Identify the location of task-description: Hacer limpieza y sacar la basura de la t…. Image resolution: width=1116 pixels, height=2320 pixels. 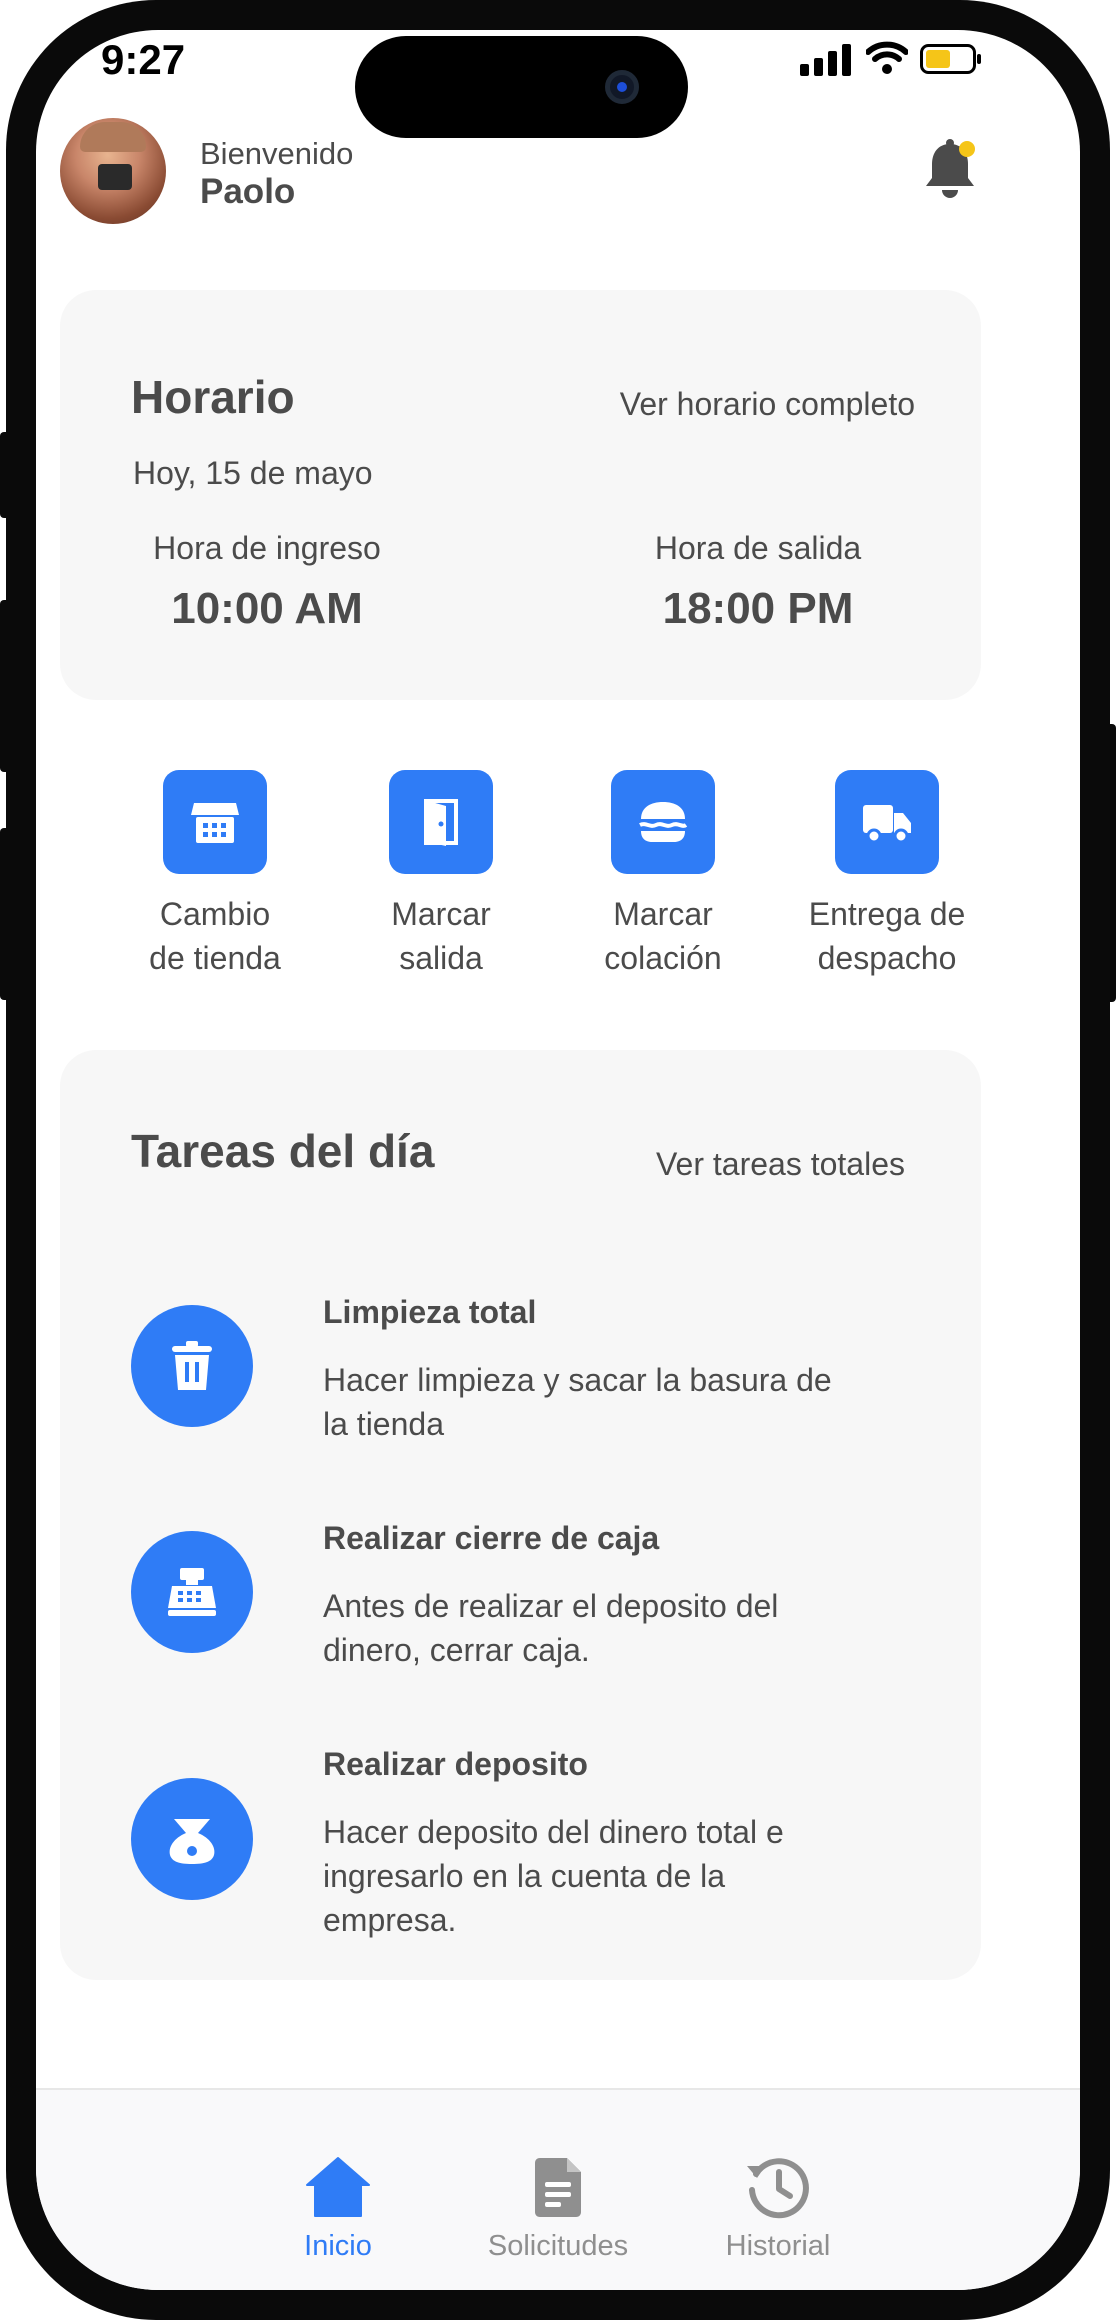
(613, 1402).